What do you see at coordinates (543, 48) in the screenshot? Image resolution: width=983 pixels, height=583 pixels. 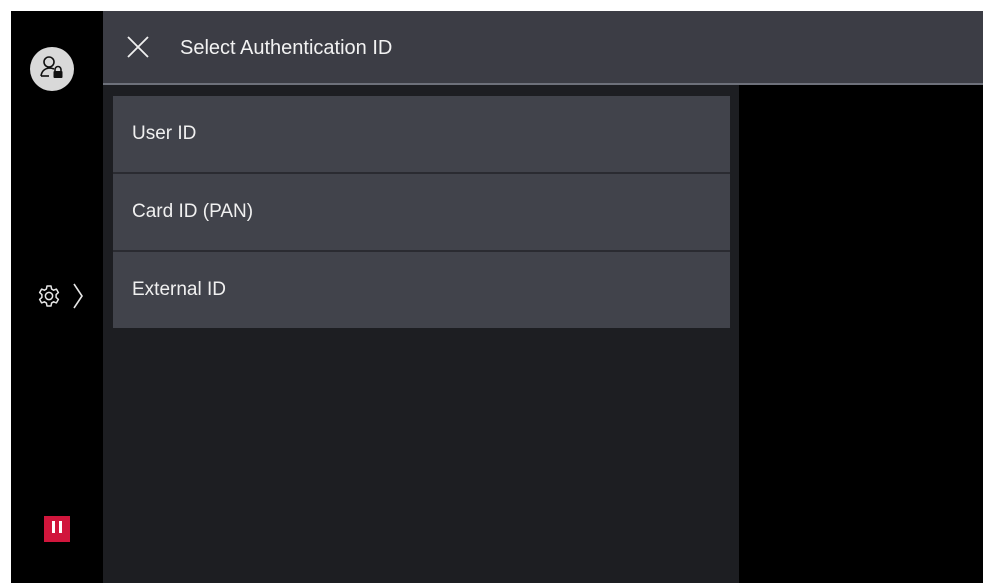 I see `dialog-header: Select Authentication ID` at bounding box center [543, 48].